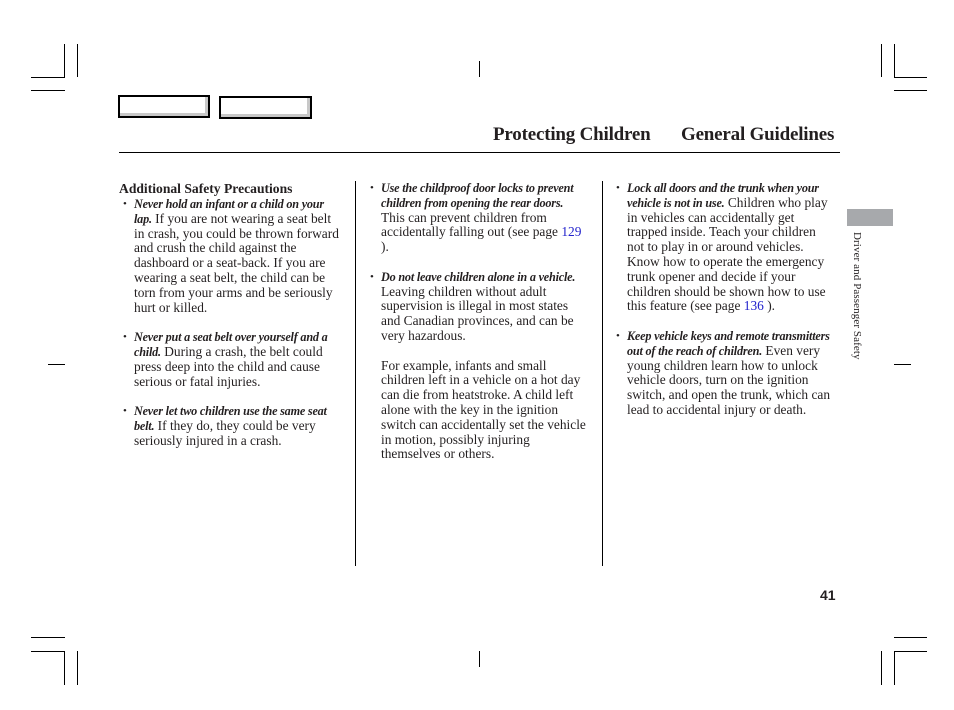  I want to click on chapter-tab, so click(870, 217).